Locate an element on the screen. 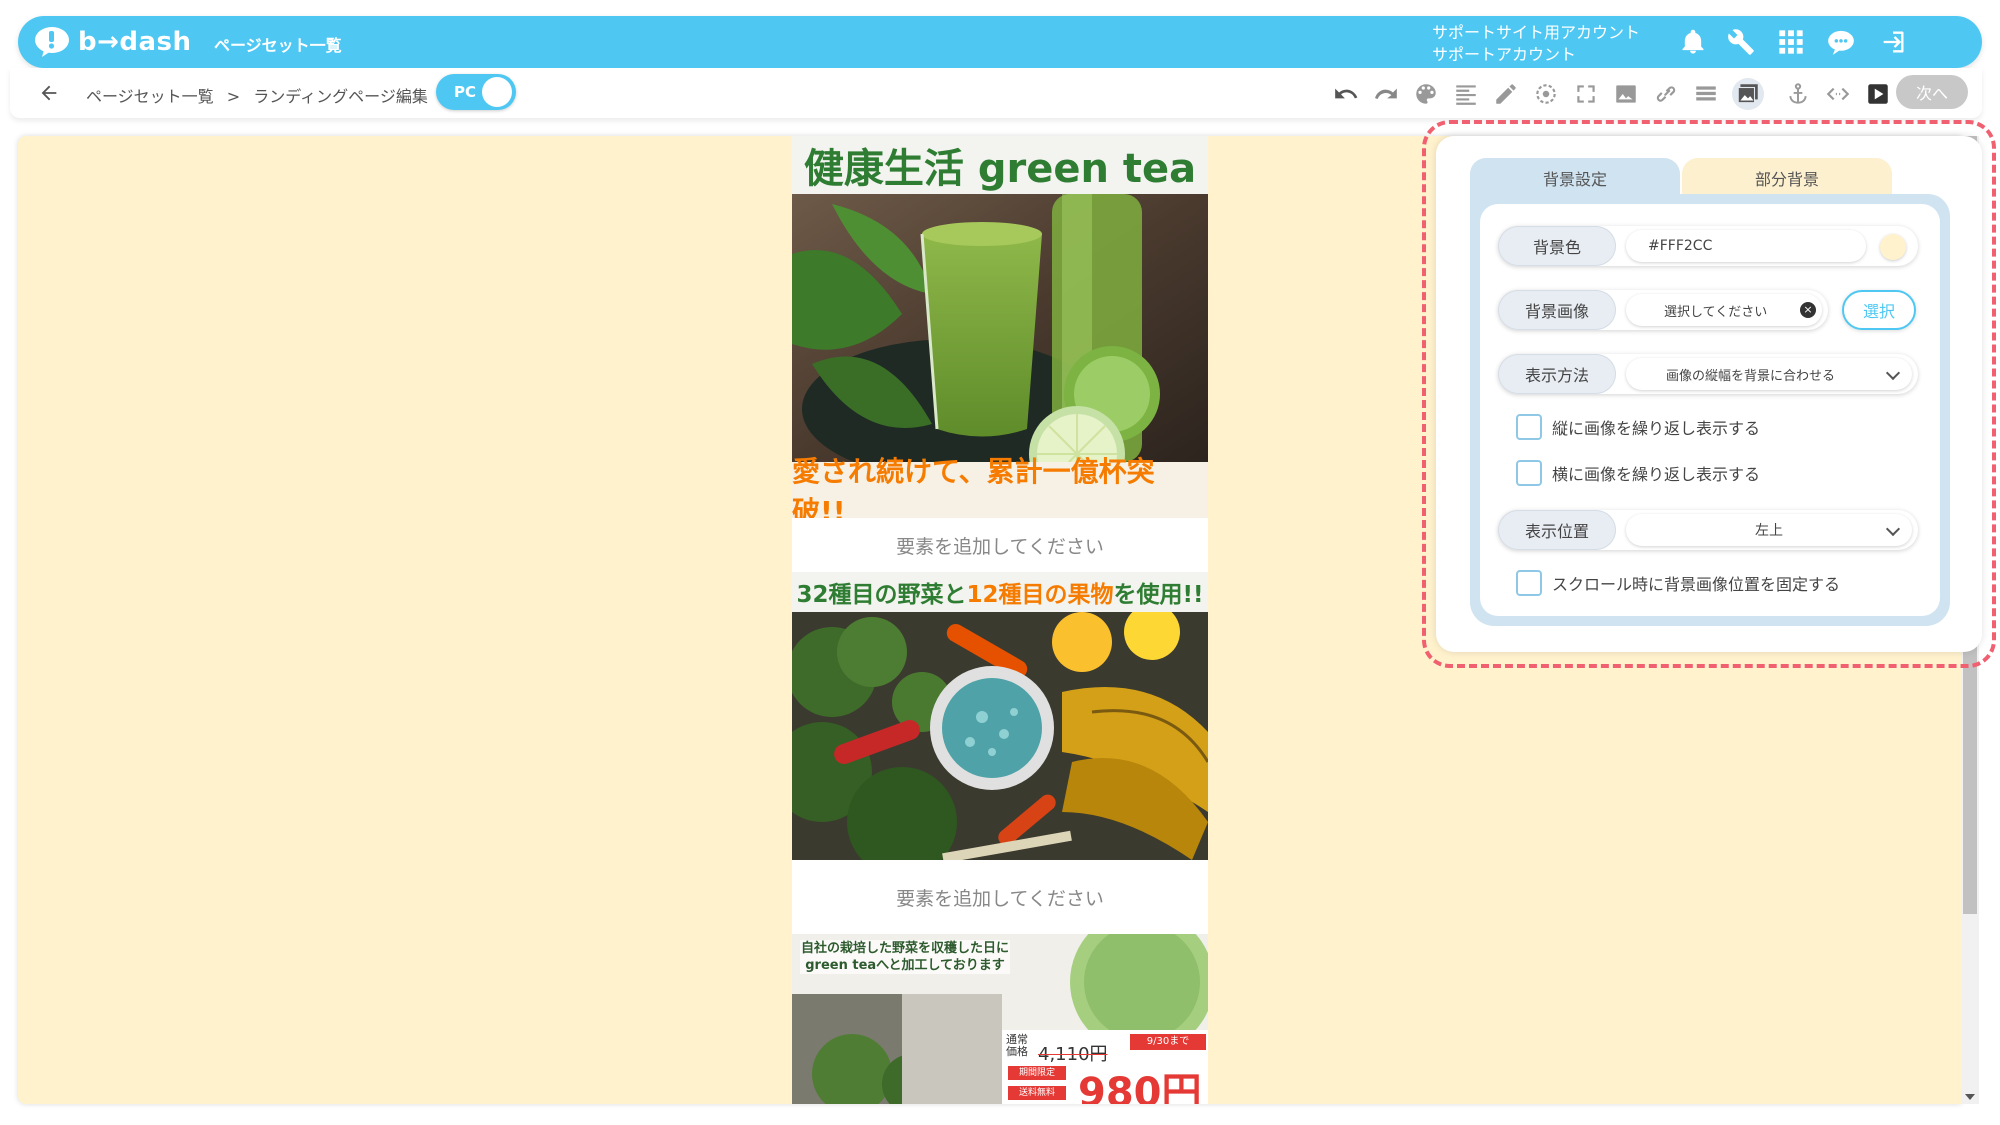  editor-toolbar: ページセット一覧 > ランディングページ編集 PC 次へ is located at coordinates (996, 93).